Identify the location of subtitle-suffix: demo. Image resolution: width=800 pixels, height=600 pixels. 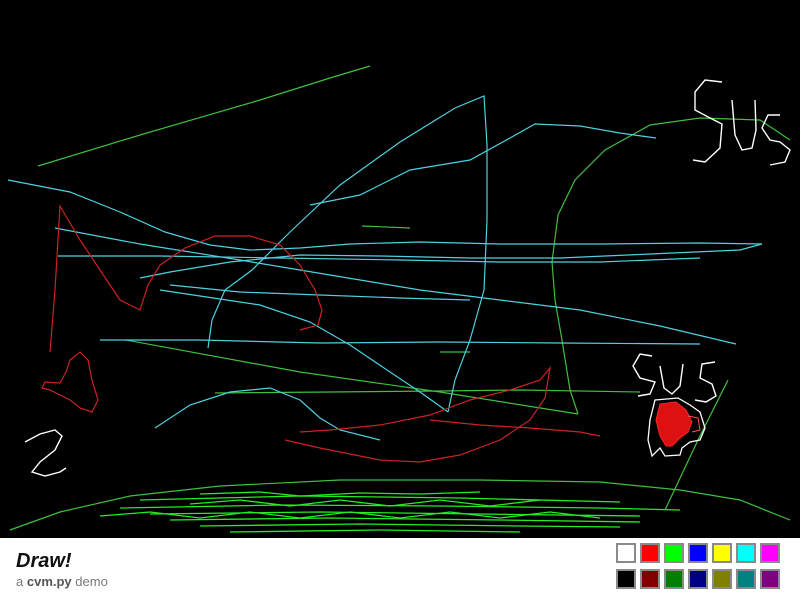
(91, 581).